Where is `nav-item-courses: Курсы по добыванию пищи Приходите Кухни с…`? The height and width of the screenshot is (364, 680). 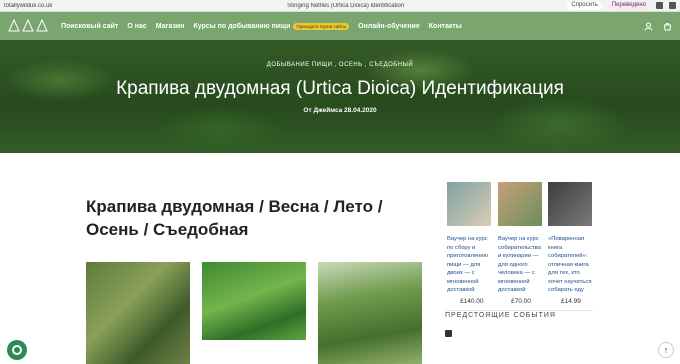 nav-item-courses: Курсы по добыванию пищи Приходите Кухни с… is located at coordinates (271, 26).